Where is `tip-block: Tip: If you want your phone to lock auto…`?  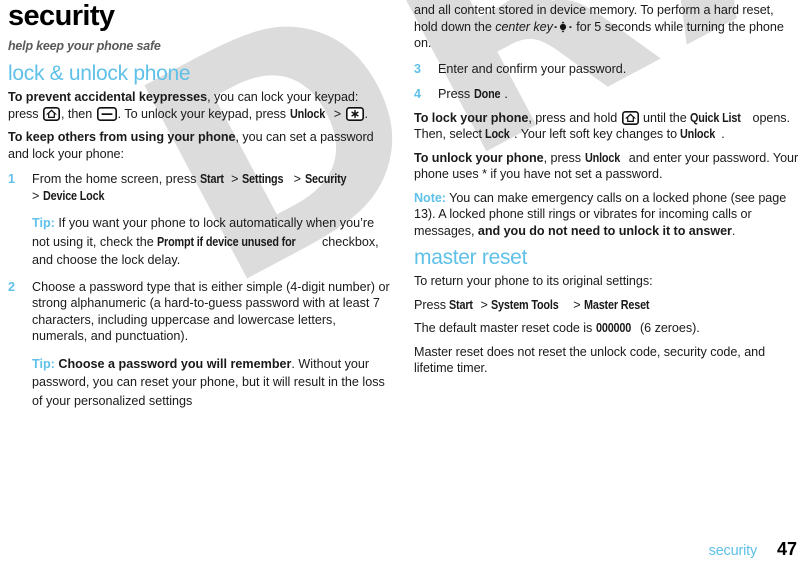
tip-block: Tip: If you want your phone to lock auto… is located at coordinates (211, 242).